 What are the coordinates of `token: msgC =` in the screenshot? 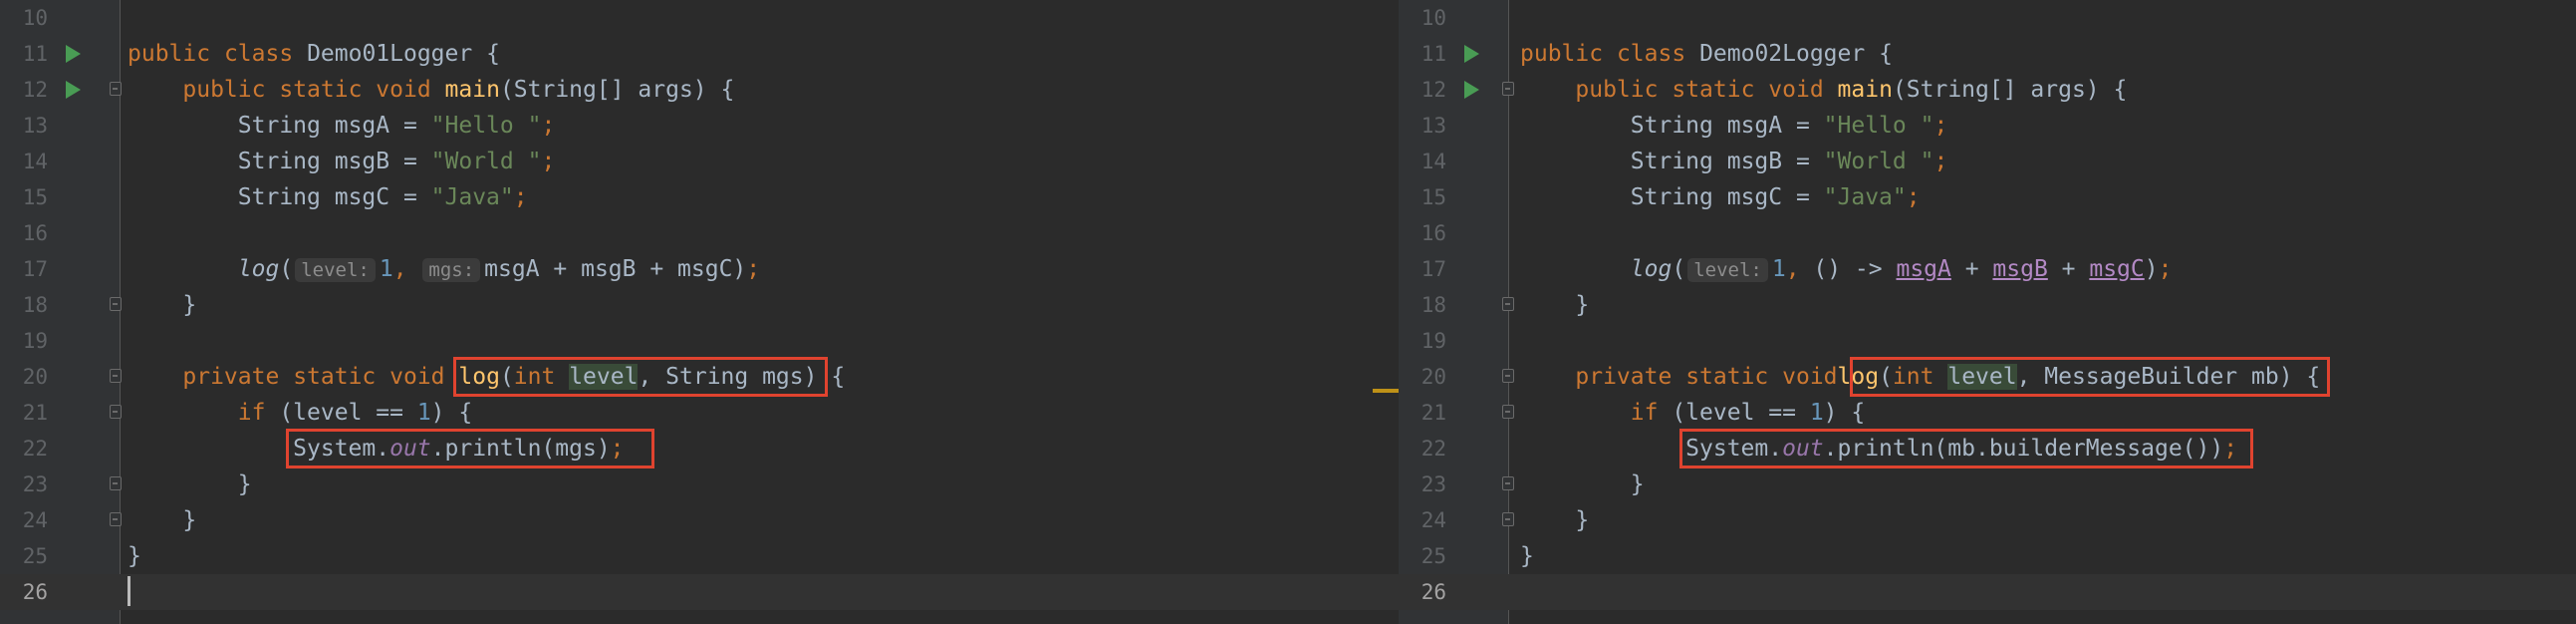 It's located at (382, 197).